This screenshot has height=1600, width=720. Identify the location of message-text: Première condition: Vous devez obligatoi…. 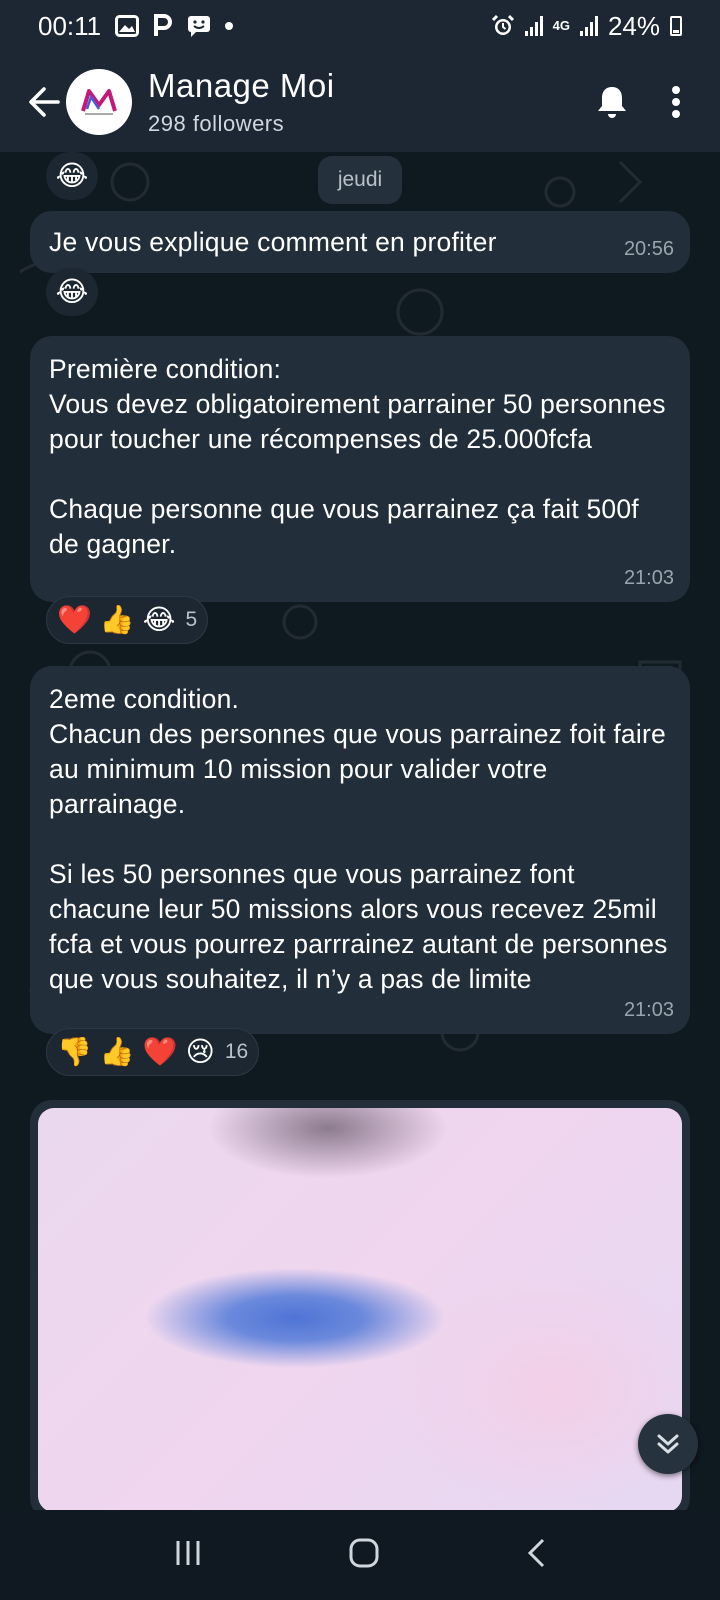
(357, 456).